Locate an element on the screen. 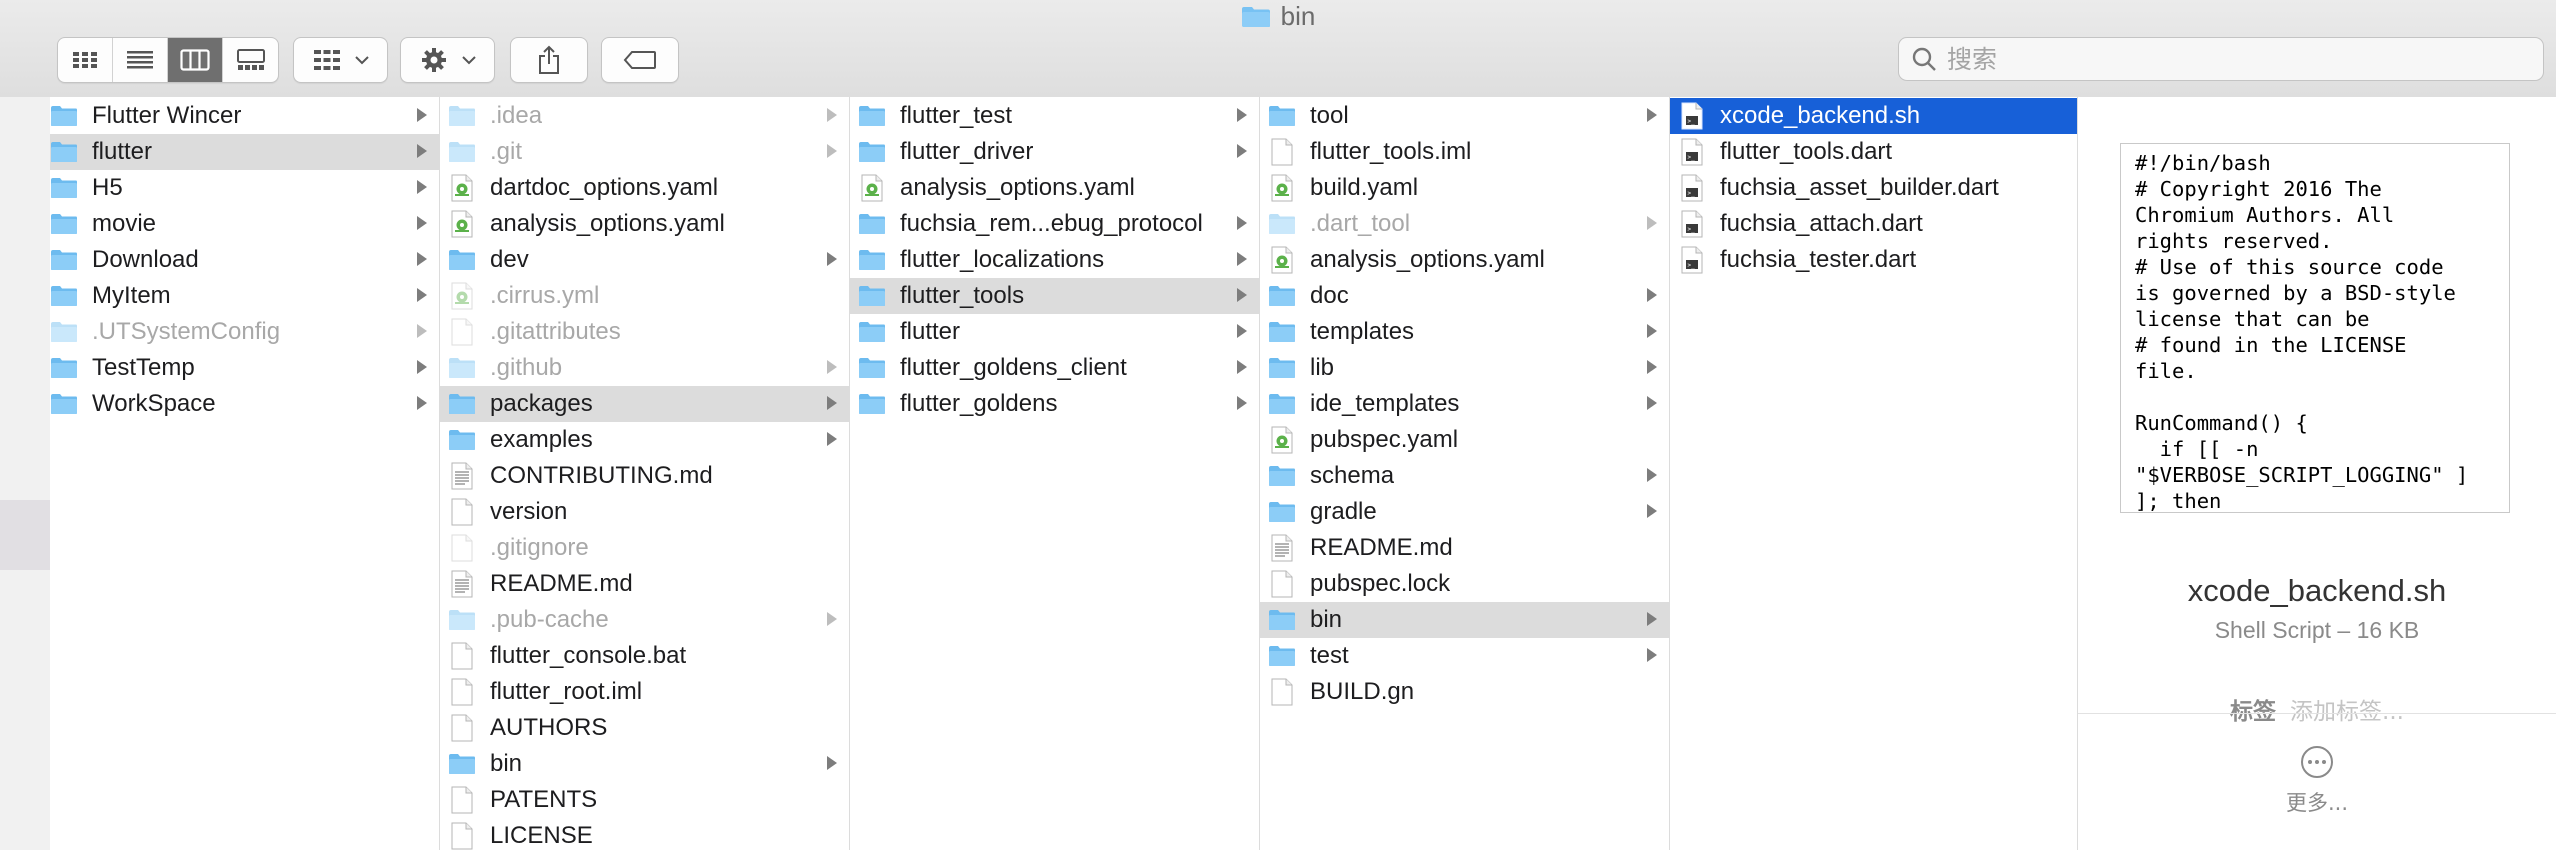 The image size is (2556, 850). action-button is located at coordinates (447, 60).